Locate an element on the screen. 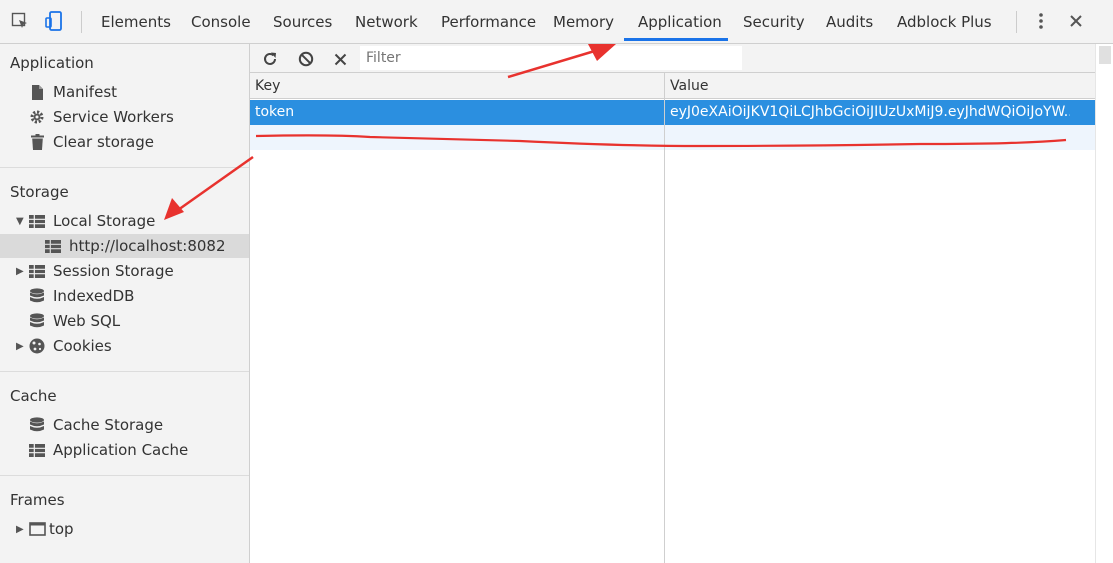 The height and width of the screenshot is (563, 1113). section-title-storage: Storage is located at coordinates (39, 192).